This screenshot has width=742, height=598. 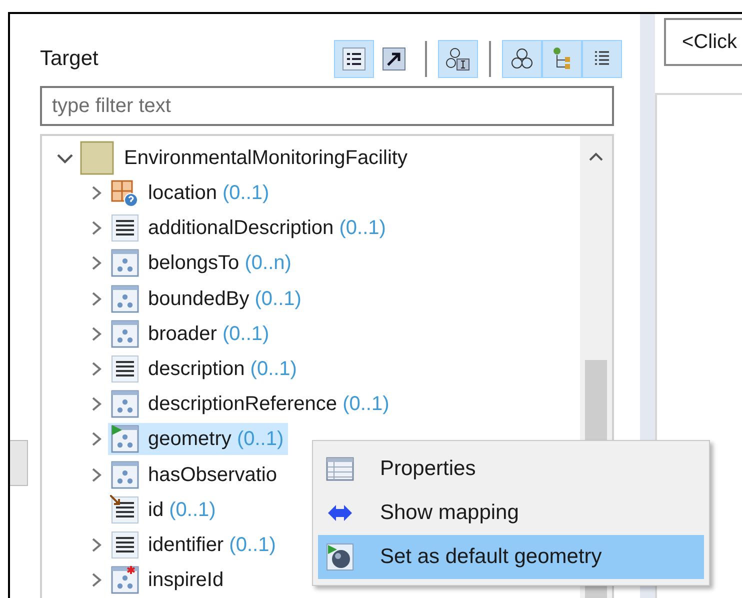 What do you see at coordinates (70, 59) in the screenshot?
I see `panel-title: Target` at bounding box center [70, 59].